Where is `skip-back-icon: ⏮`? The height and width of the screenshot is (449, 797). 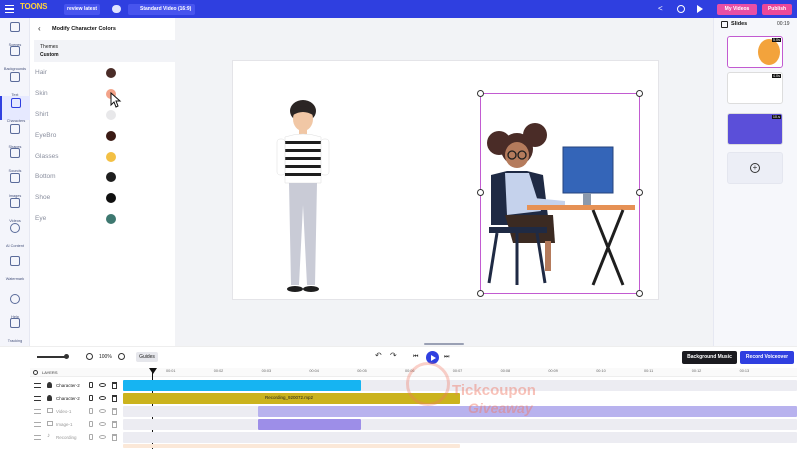
skip-back-icon: ⏮ is located at coordinates (415, 357).